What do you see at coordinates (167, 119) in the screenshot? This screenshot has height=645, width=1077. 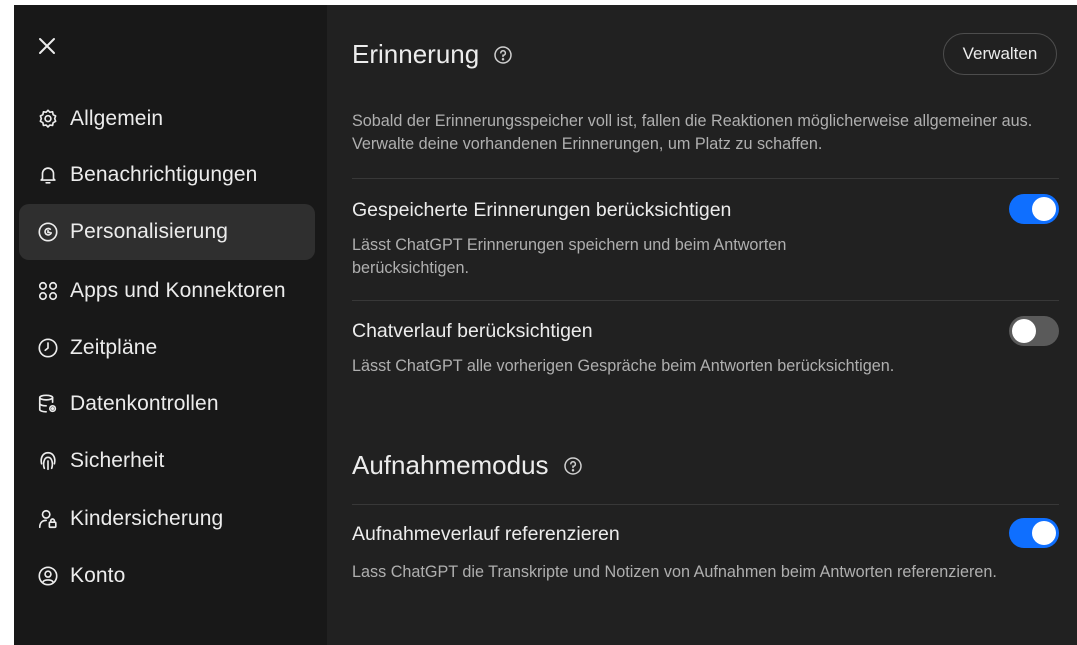 I see `sidebar-item-allgemein: Allgemein` at bounding box center [167, 119].